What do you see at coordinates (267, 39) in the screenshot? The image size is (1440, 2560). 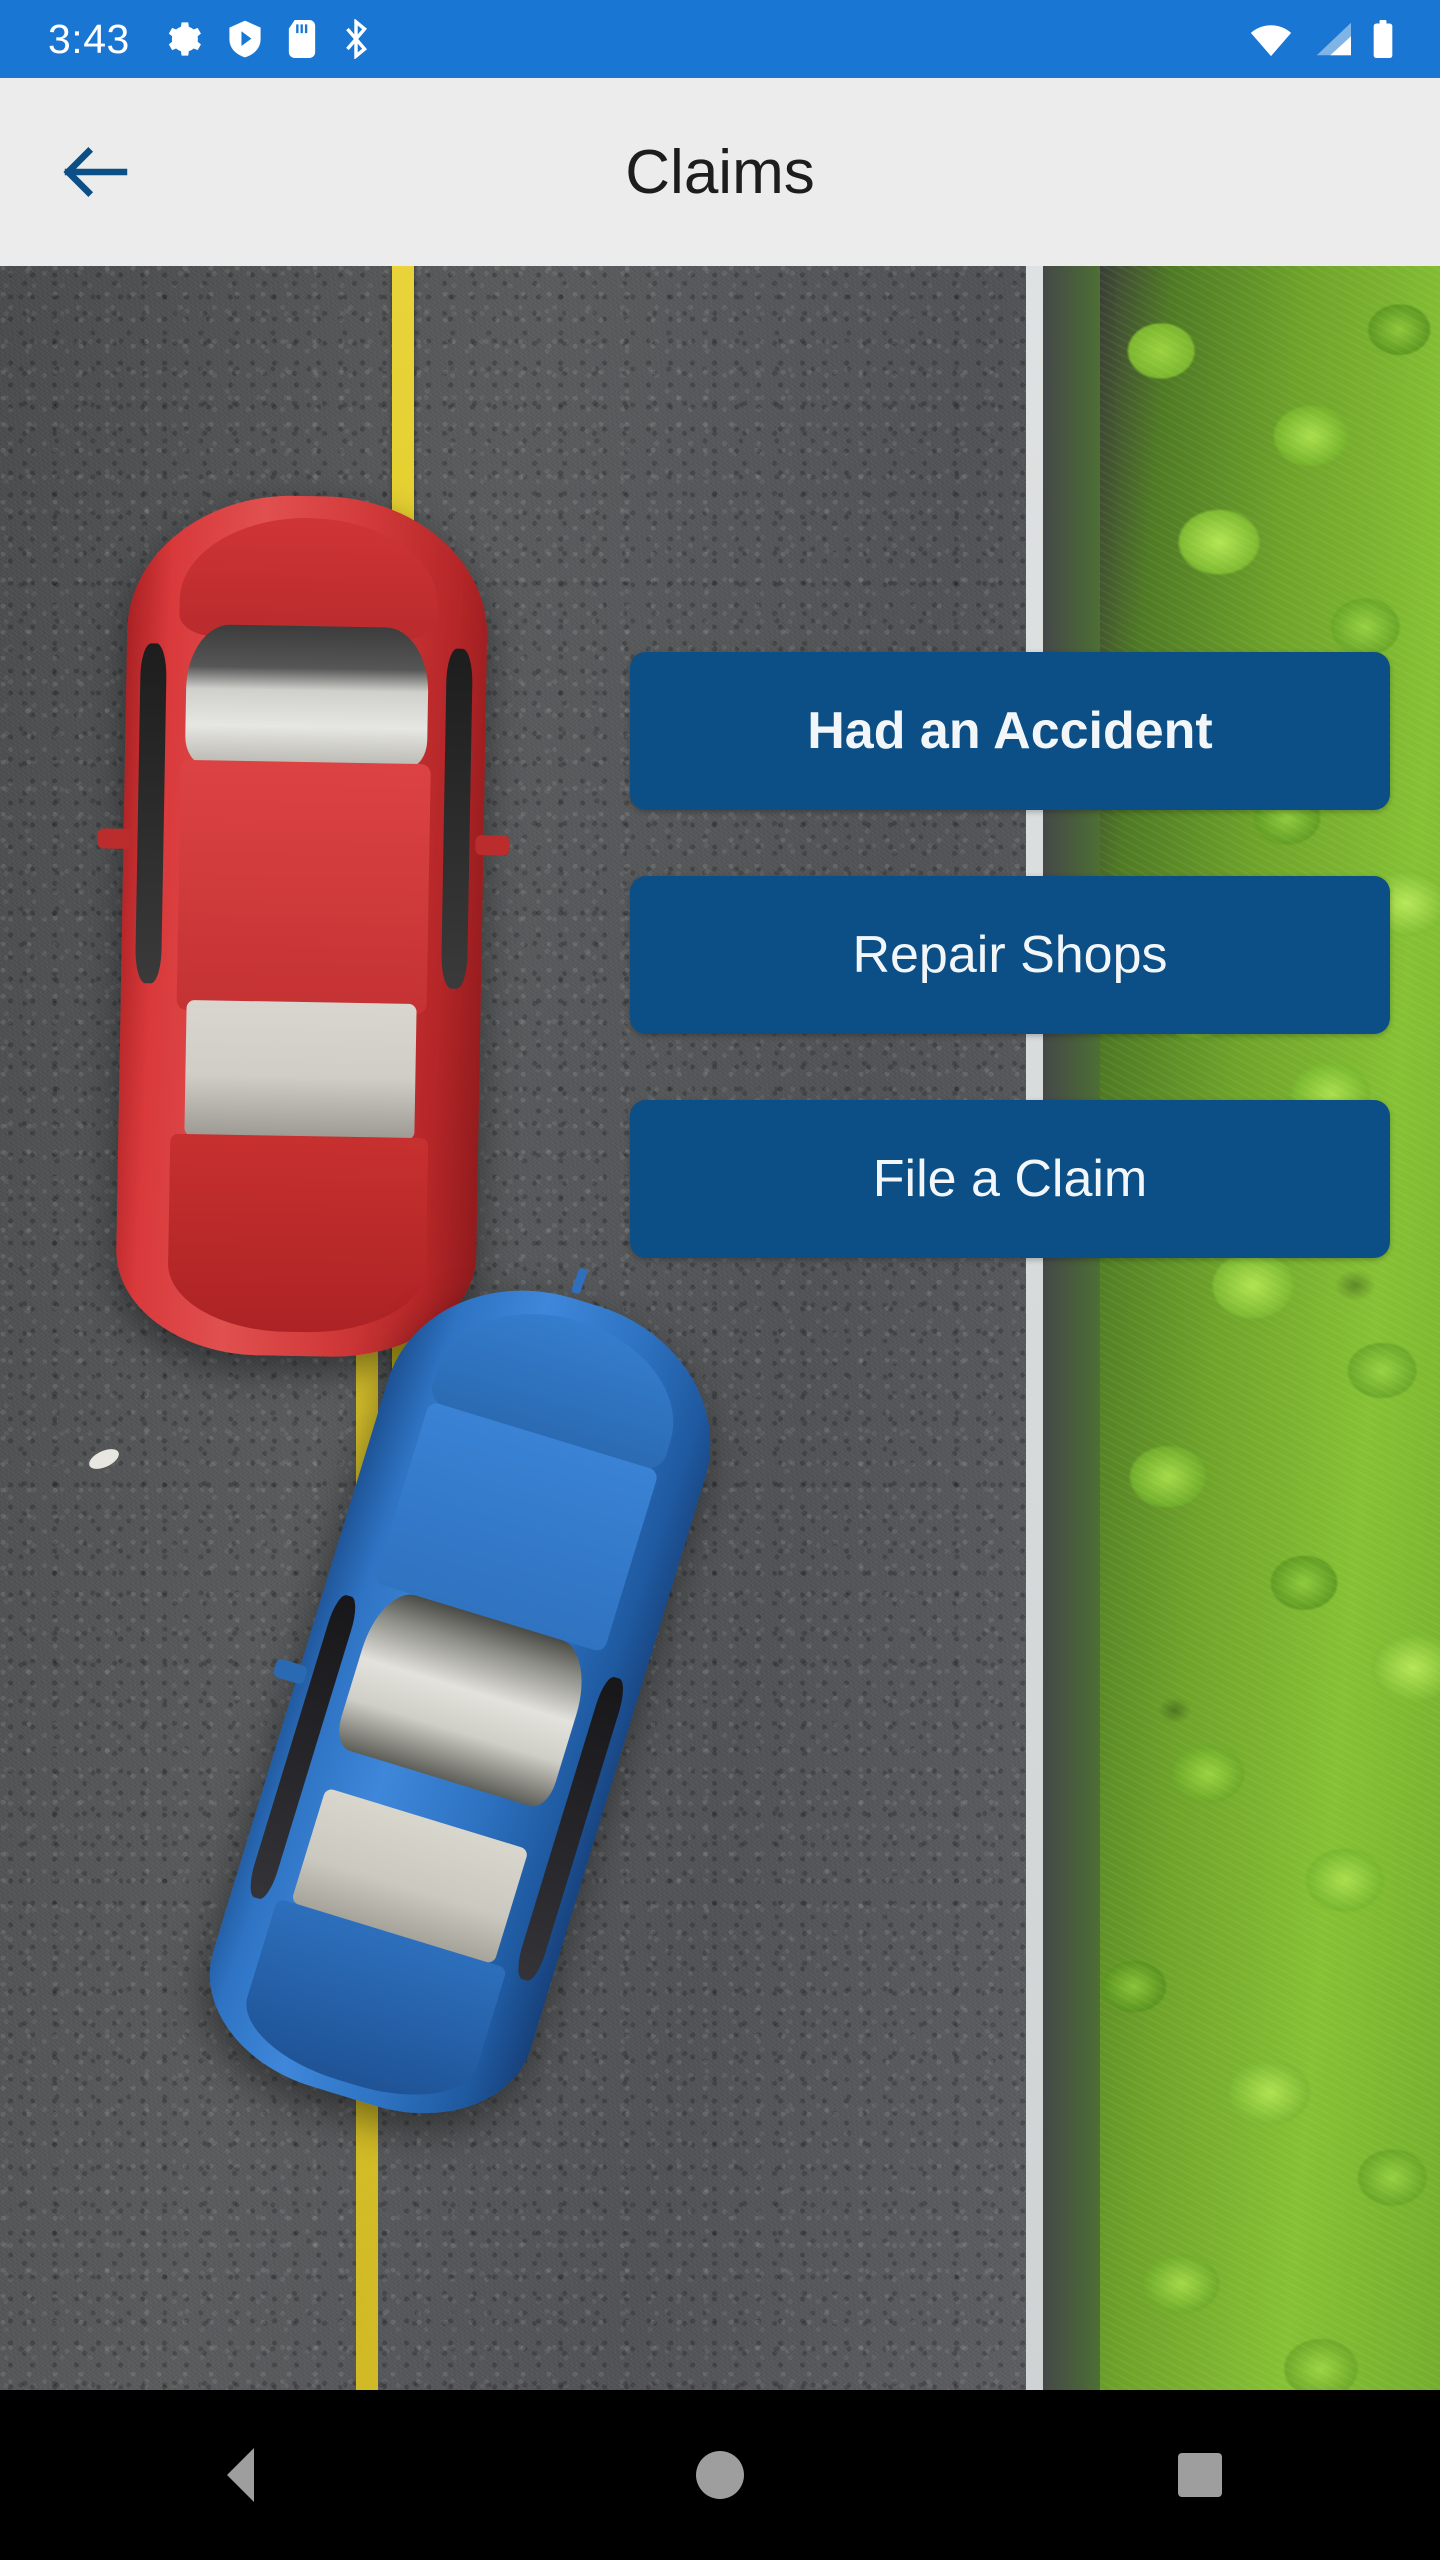 I see `status-bar-notification-icons` at bounding box center [267, 39].